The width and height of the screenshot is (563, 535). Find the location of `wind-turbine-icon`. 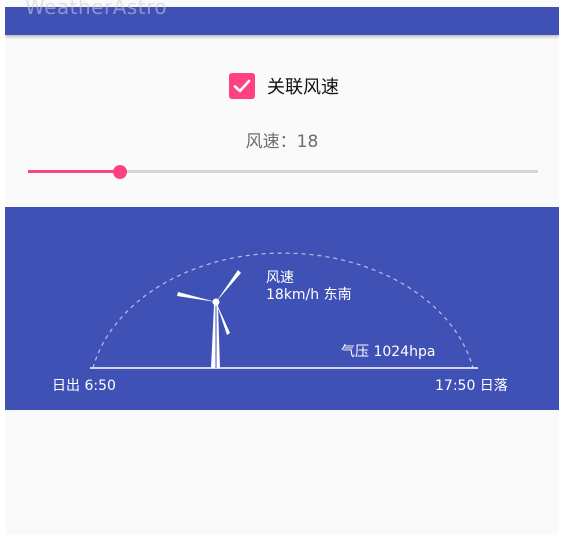

wind-turbine-icon is located at coordinates (209, 319).